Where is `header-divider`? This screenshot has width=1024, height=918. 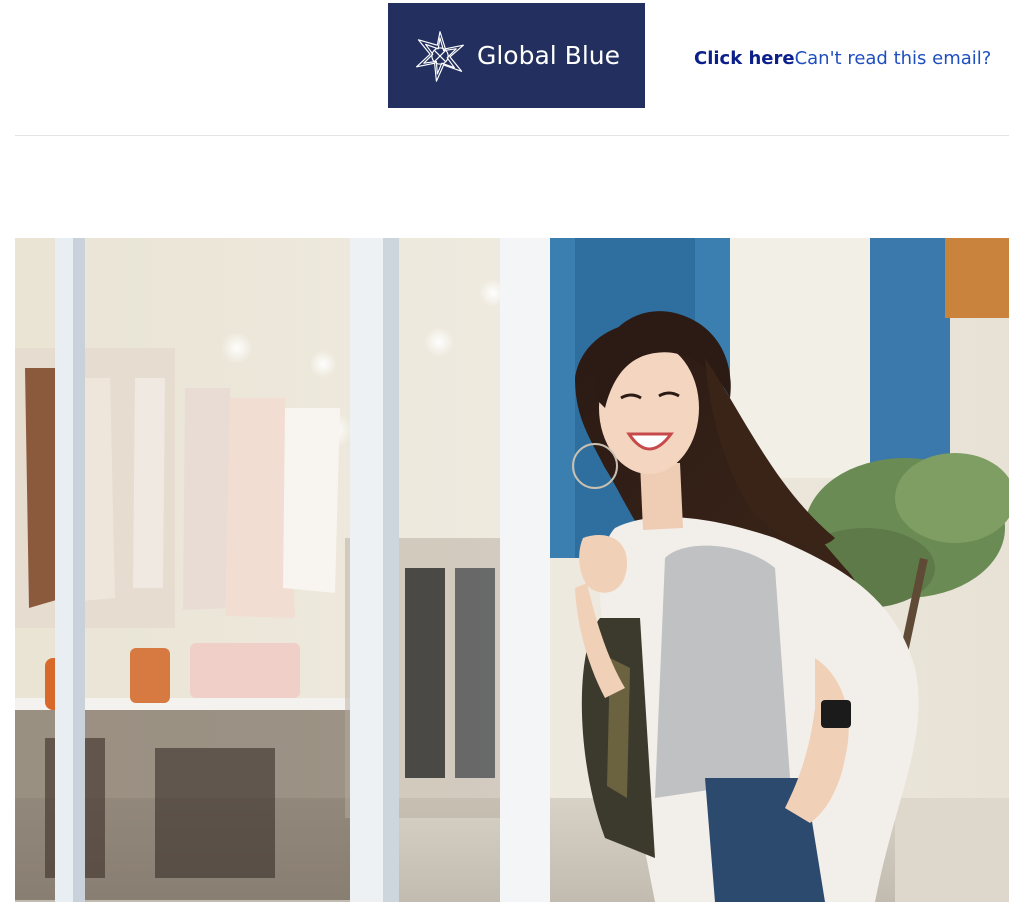 header-divider is located at coordinates (512, 135).